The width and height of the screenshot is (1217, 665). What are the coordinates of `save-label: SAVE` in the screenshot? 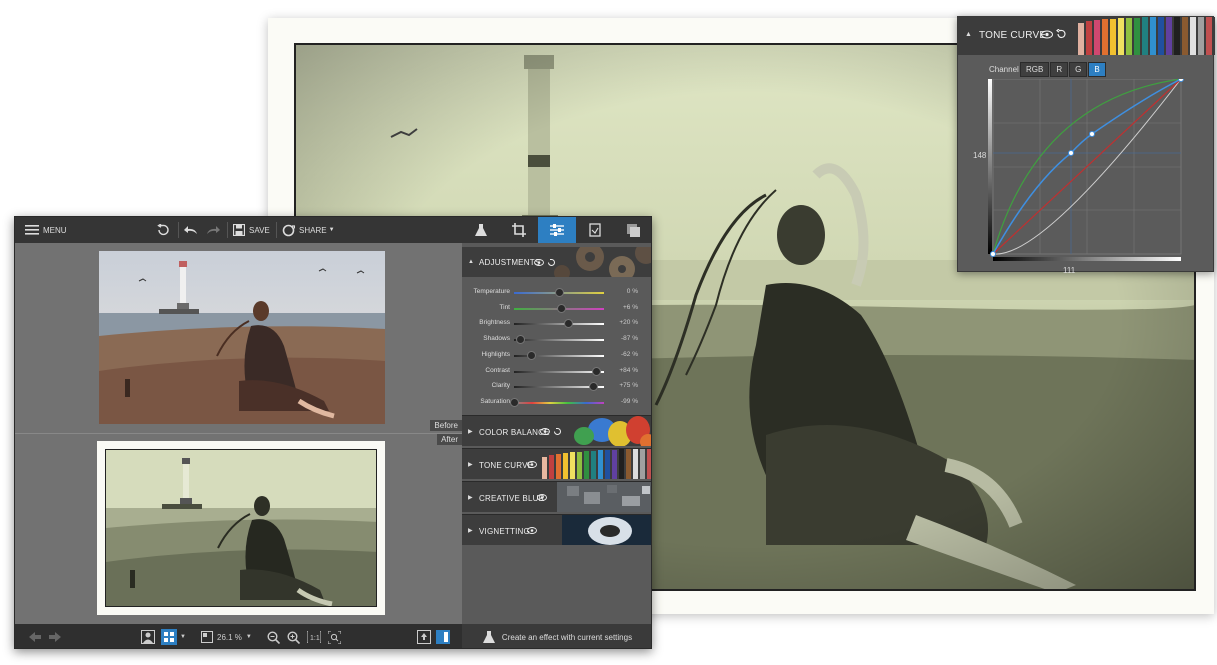 It's located at (259, 230).